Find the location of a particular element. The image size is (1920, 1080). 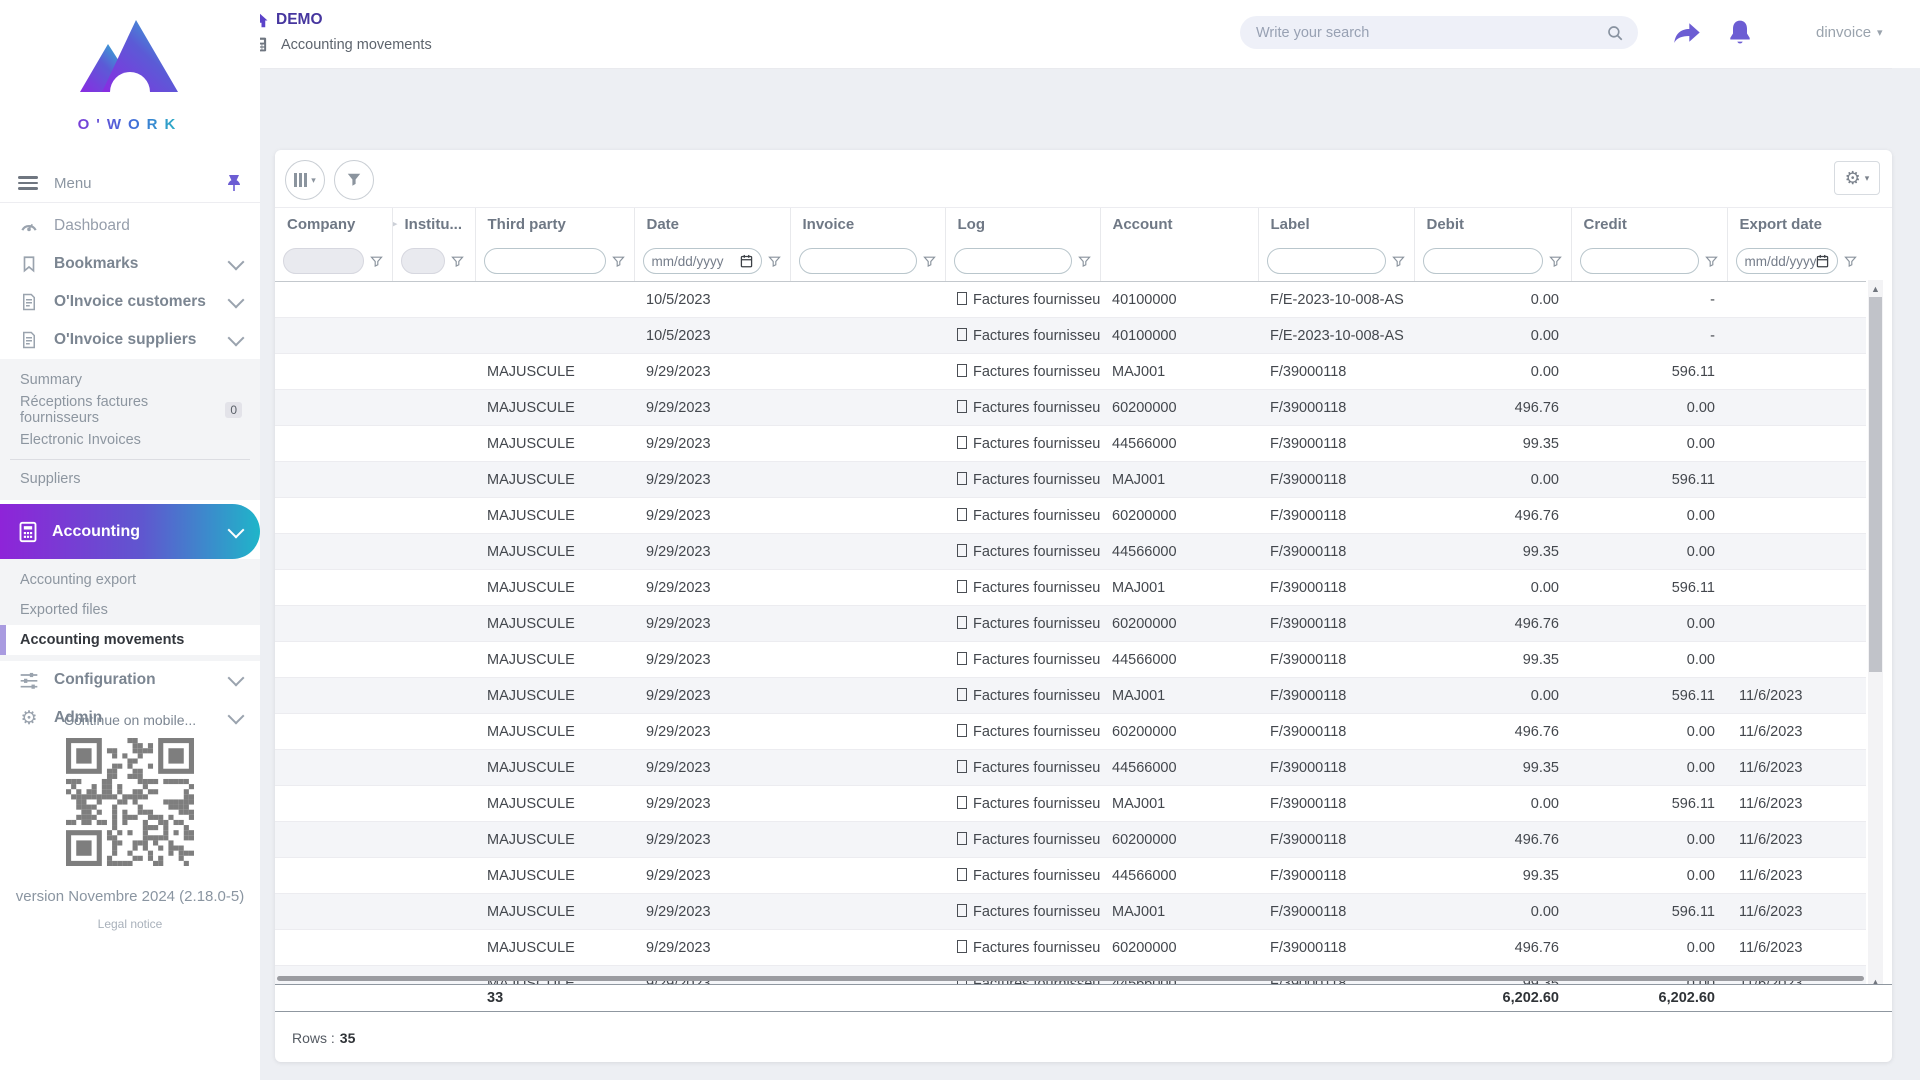

sidebar-item-bookmarks: Bookmarks is located at coordinates (130, 264).